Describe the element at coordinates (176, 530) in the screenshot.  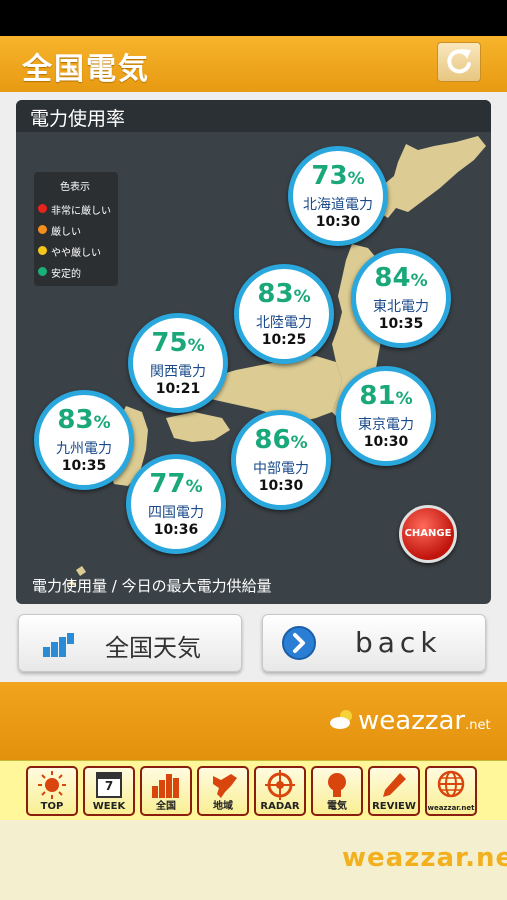
I see `region-time: 10:36` at that location.